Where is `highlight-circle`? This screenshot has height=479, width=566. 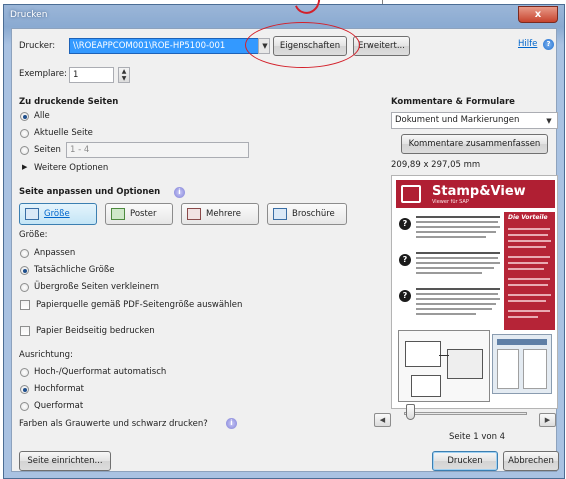
highlight-circle is located at coordinates (302, 45).